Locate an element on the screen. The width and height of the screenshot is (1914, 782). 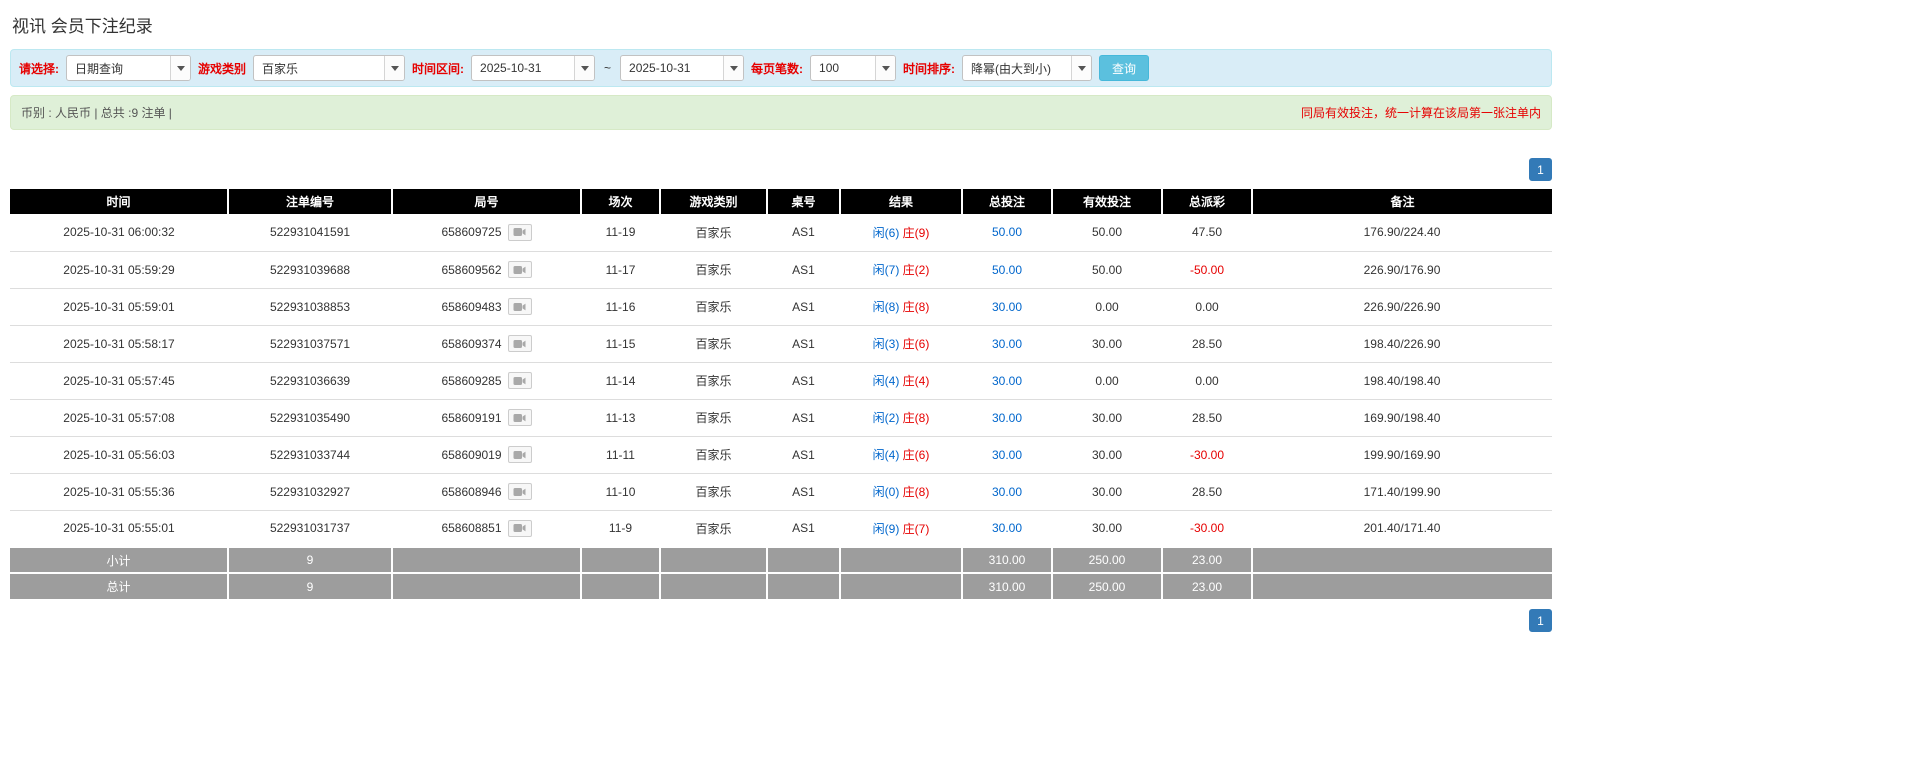
game-type-select: 百家乐 is located at coordinates (329, 68).